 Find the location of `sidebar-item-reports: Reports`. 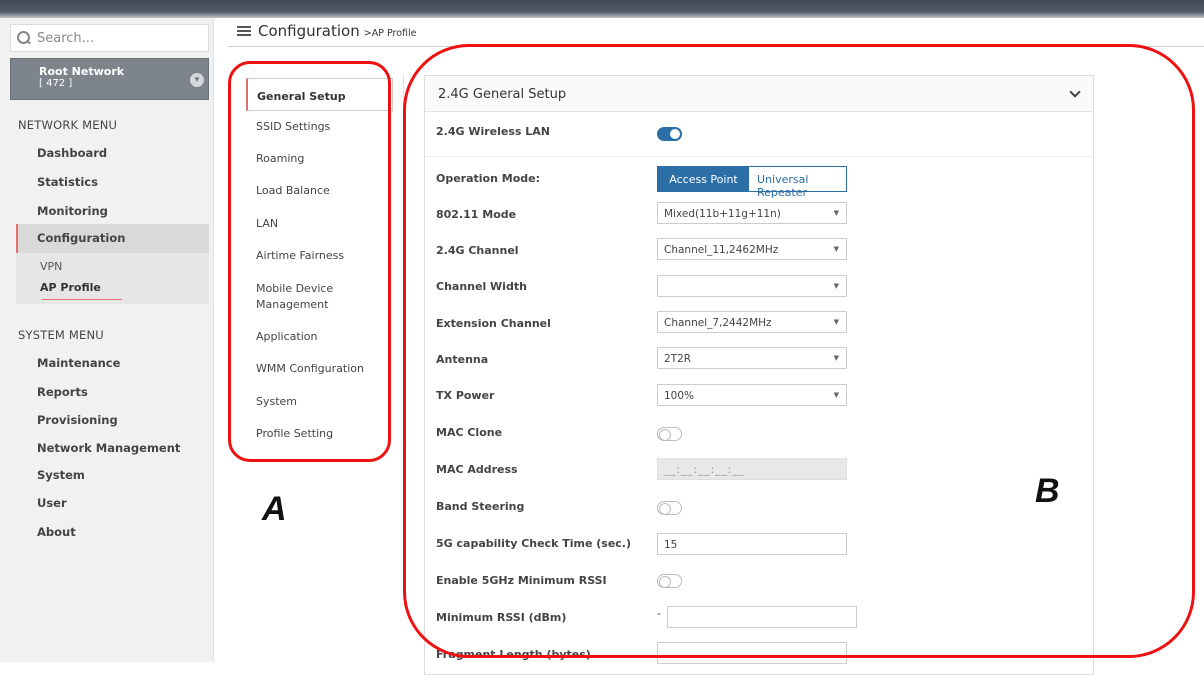

sidebar-item-reports: Reports is located at coordinates (62, 392).